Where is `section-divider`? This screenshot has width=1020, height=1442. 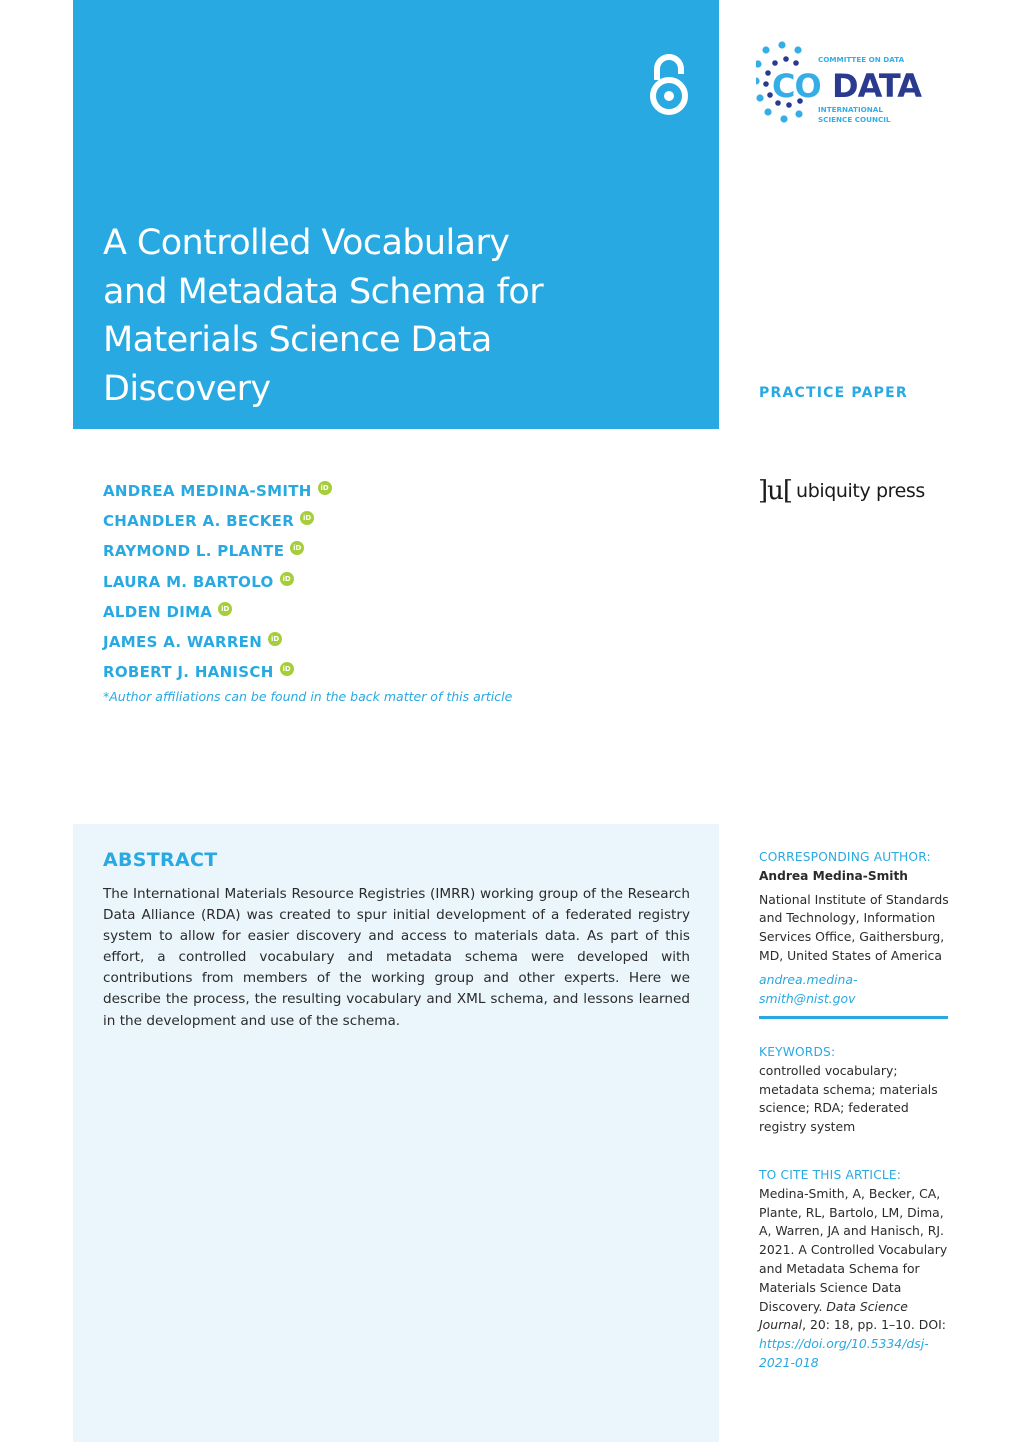
section-divider is located at coordinates (853, 1017).